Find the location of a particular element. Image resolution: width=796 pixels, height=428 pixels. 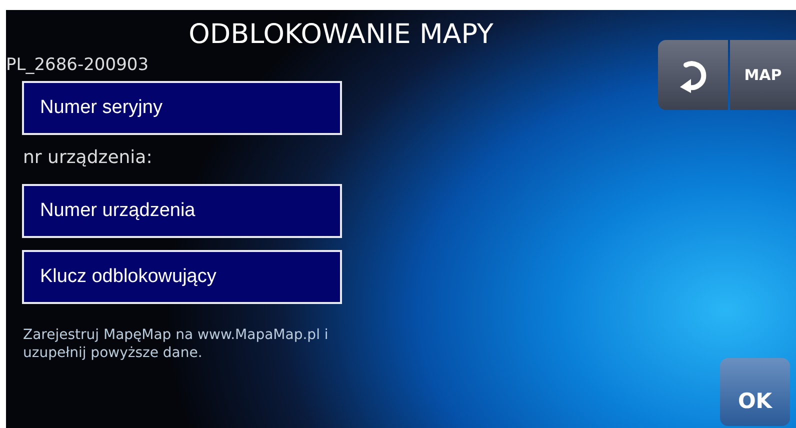

input-field: Numer seryjny is located at coordinates (182, 108).